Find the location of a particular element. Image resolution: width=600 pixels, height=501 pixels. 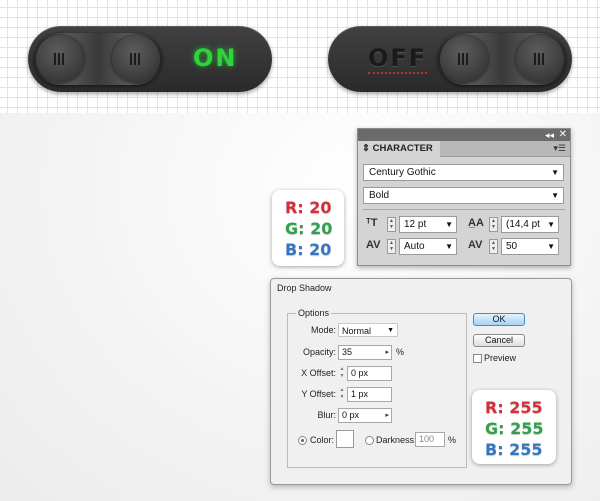

rgb-green-value: G: 255 is located at coordinates (514, 428).